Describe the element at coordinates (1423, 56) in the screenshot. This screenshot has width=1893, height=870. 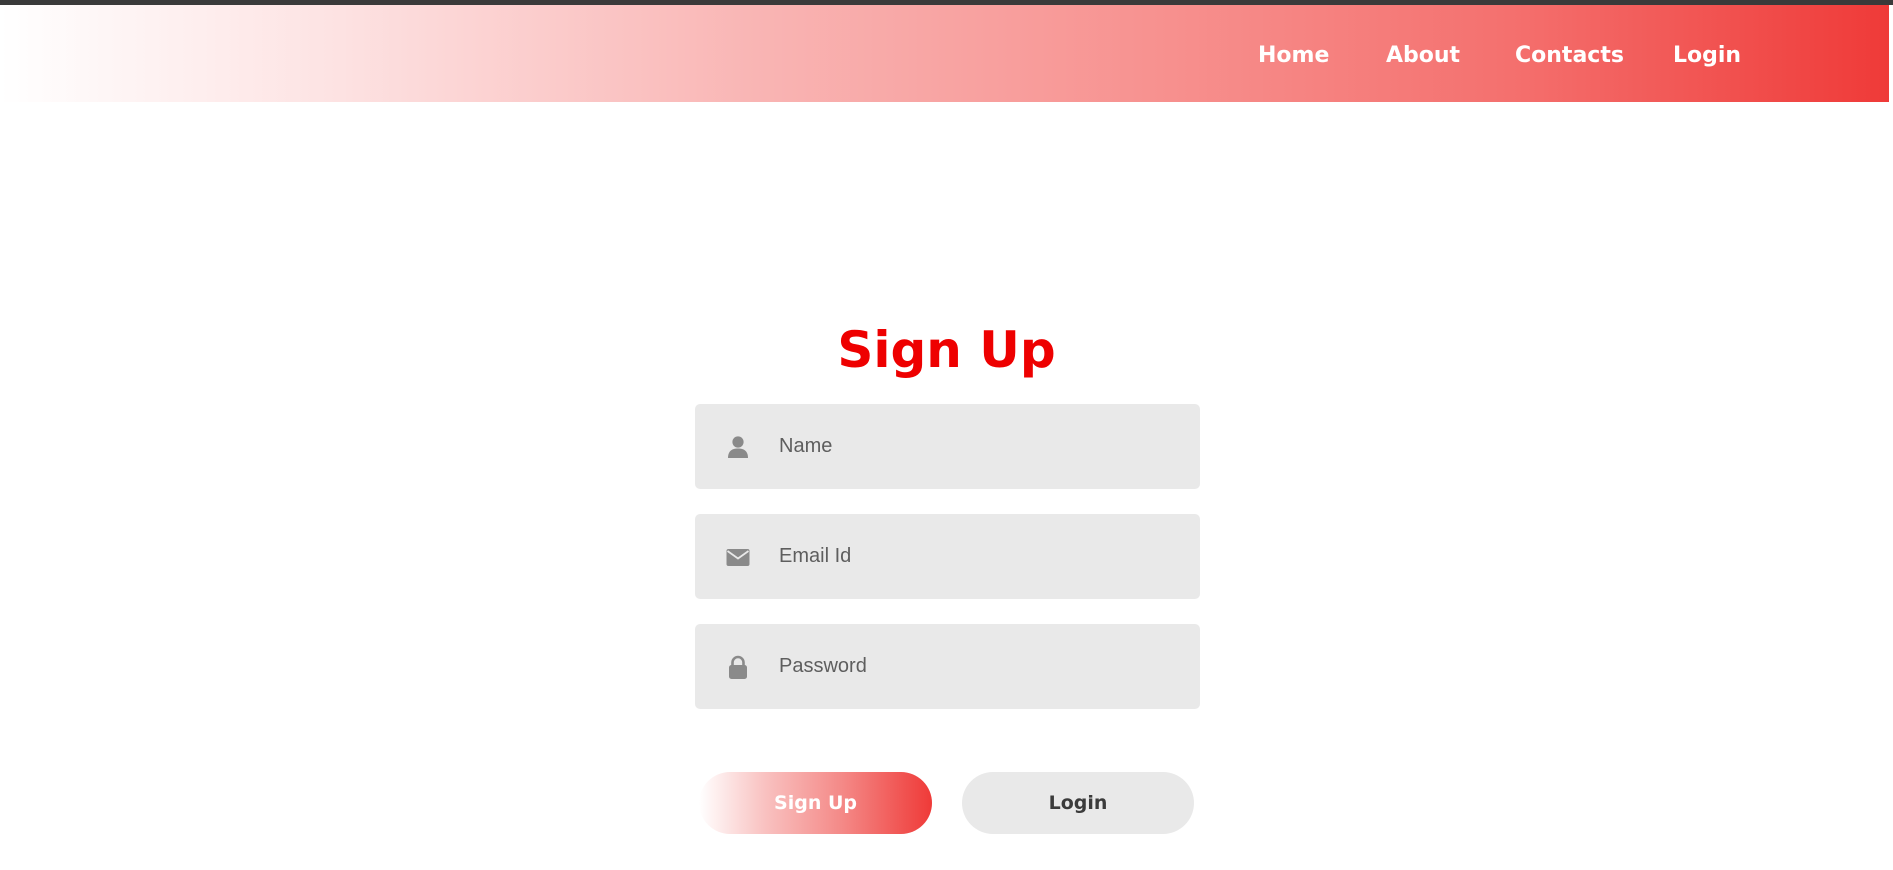
I see `nav-link-about: About` at that location.